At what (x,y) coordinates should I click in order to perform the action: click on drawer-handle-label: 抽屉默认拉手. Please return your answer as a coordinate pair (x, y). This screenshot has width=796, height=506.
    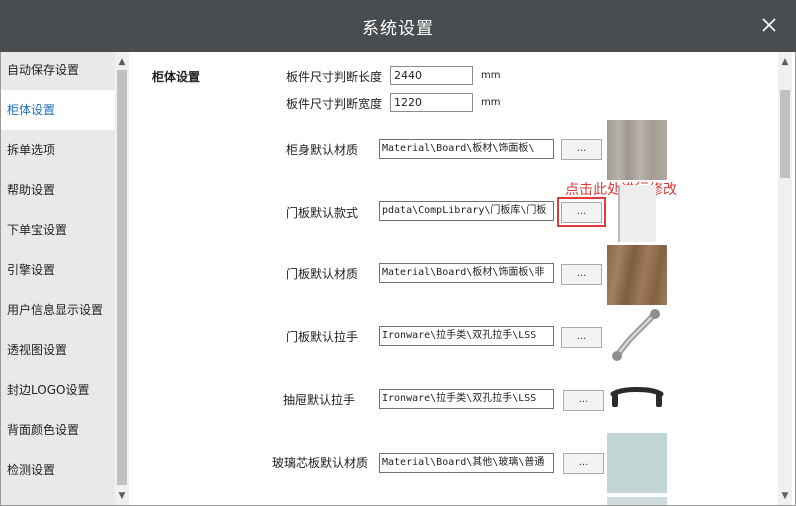
    Looking at the image, I should click on (319, 400).